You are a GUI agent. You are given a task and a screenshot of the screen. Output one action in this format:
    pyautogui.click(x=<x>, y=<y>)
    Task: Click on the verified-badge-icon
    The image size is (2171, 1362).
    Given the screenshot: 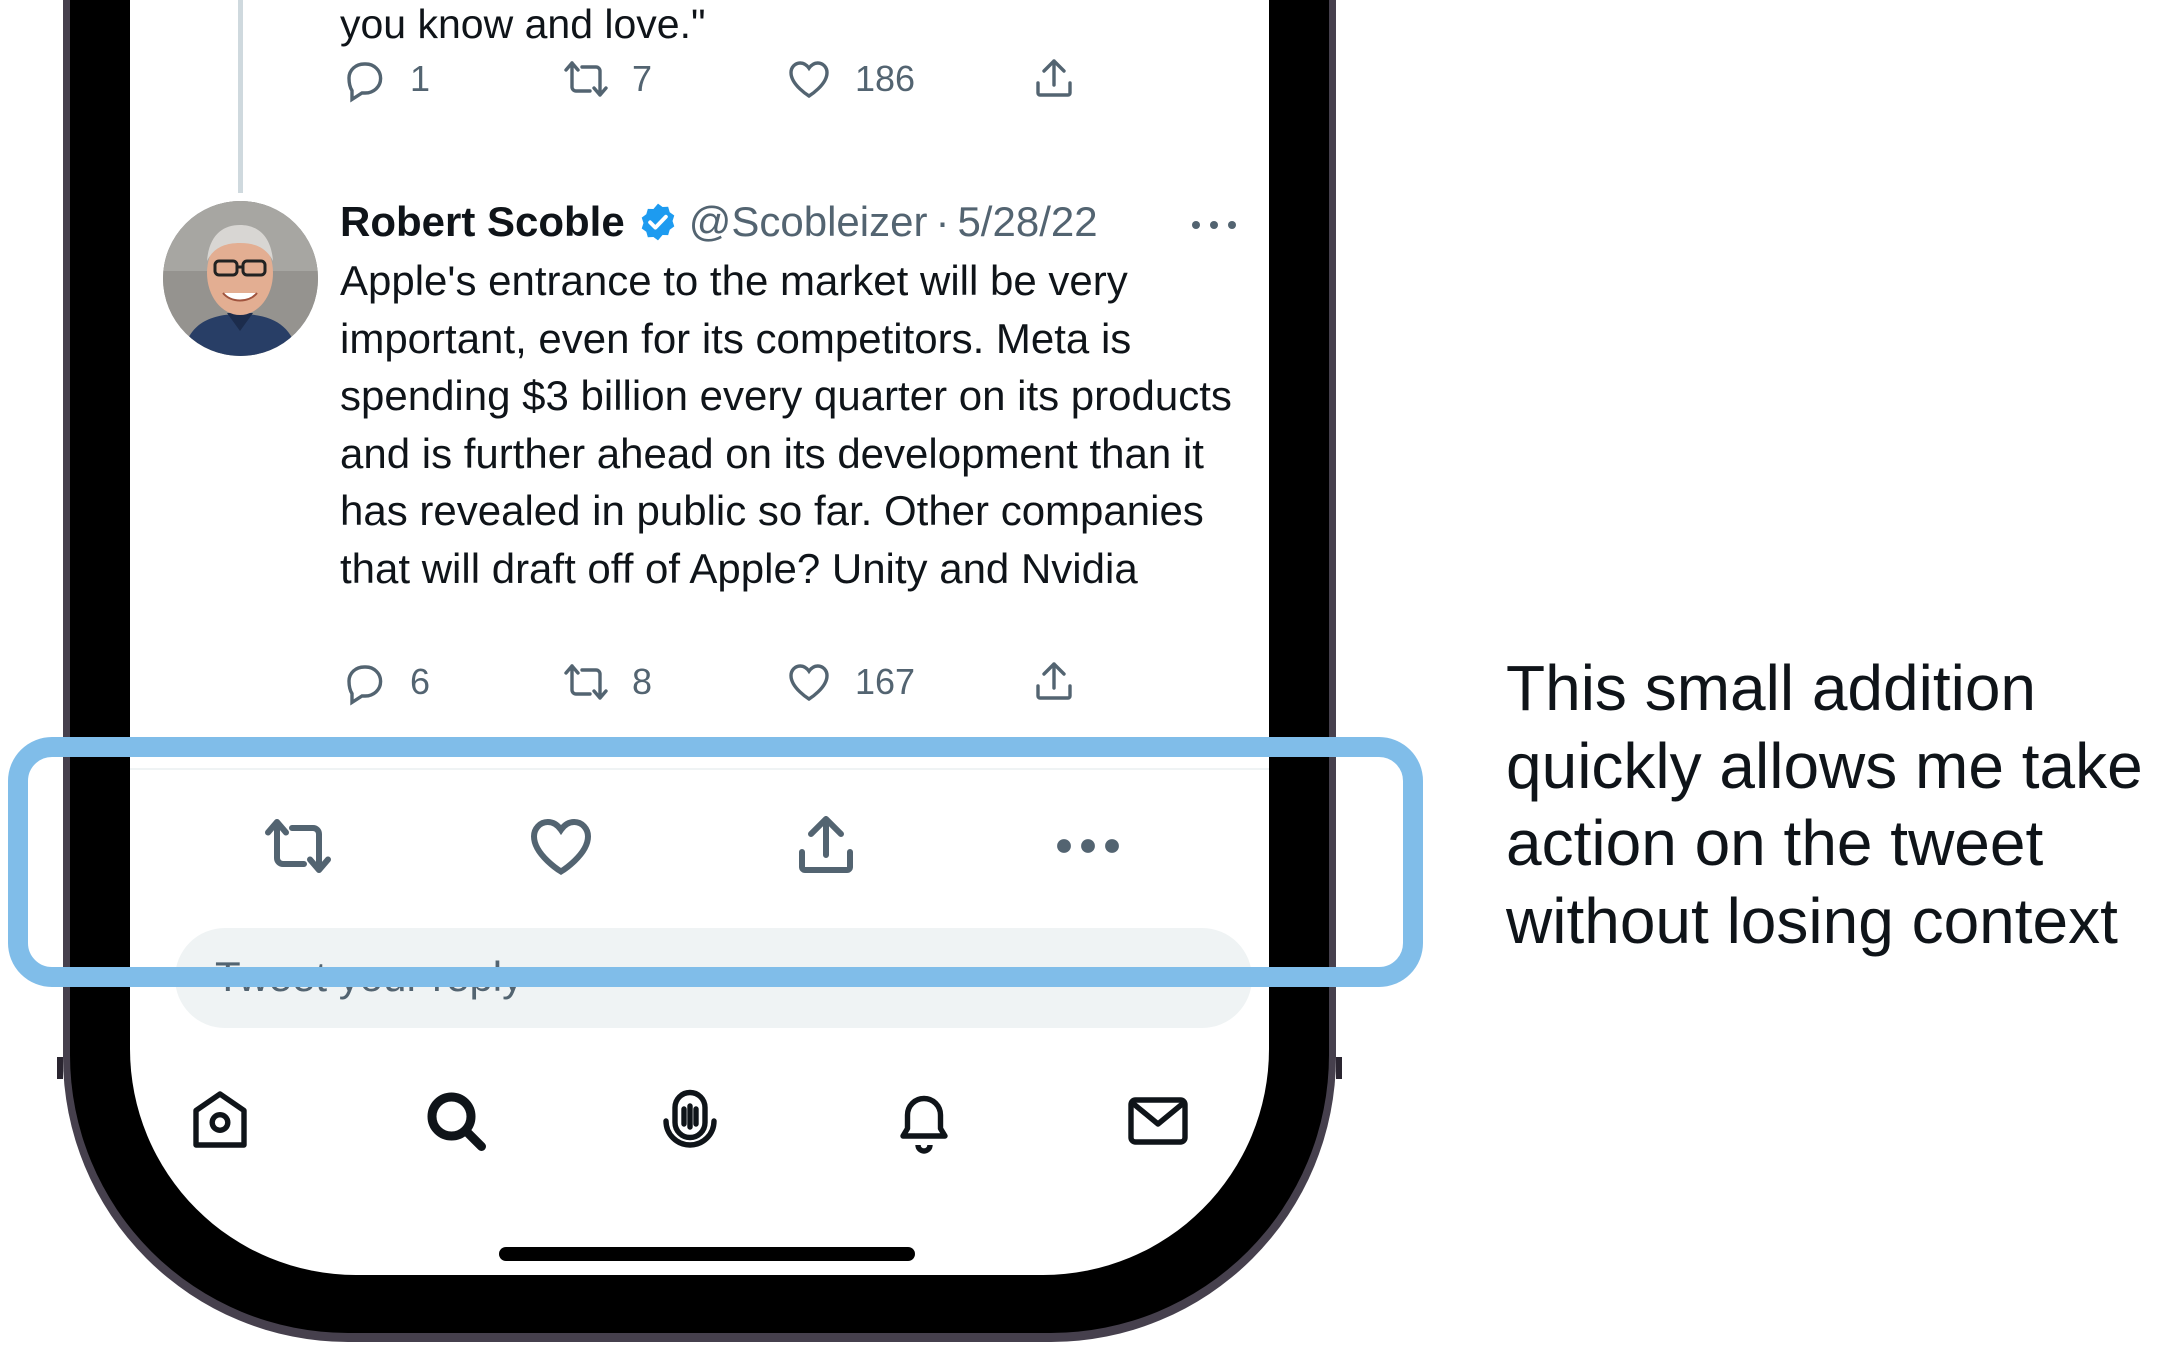 What is the action you would take?
    pyautogui.click(x=657, y=222)
    